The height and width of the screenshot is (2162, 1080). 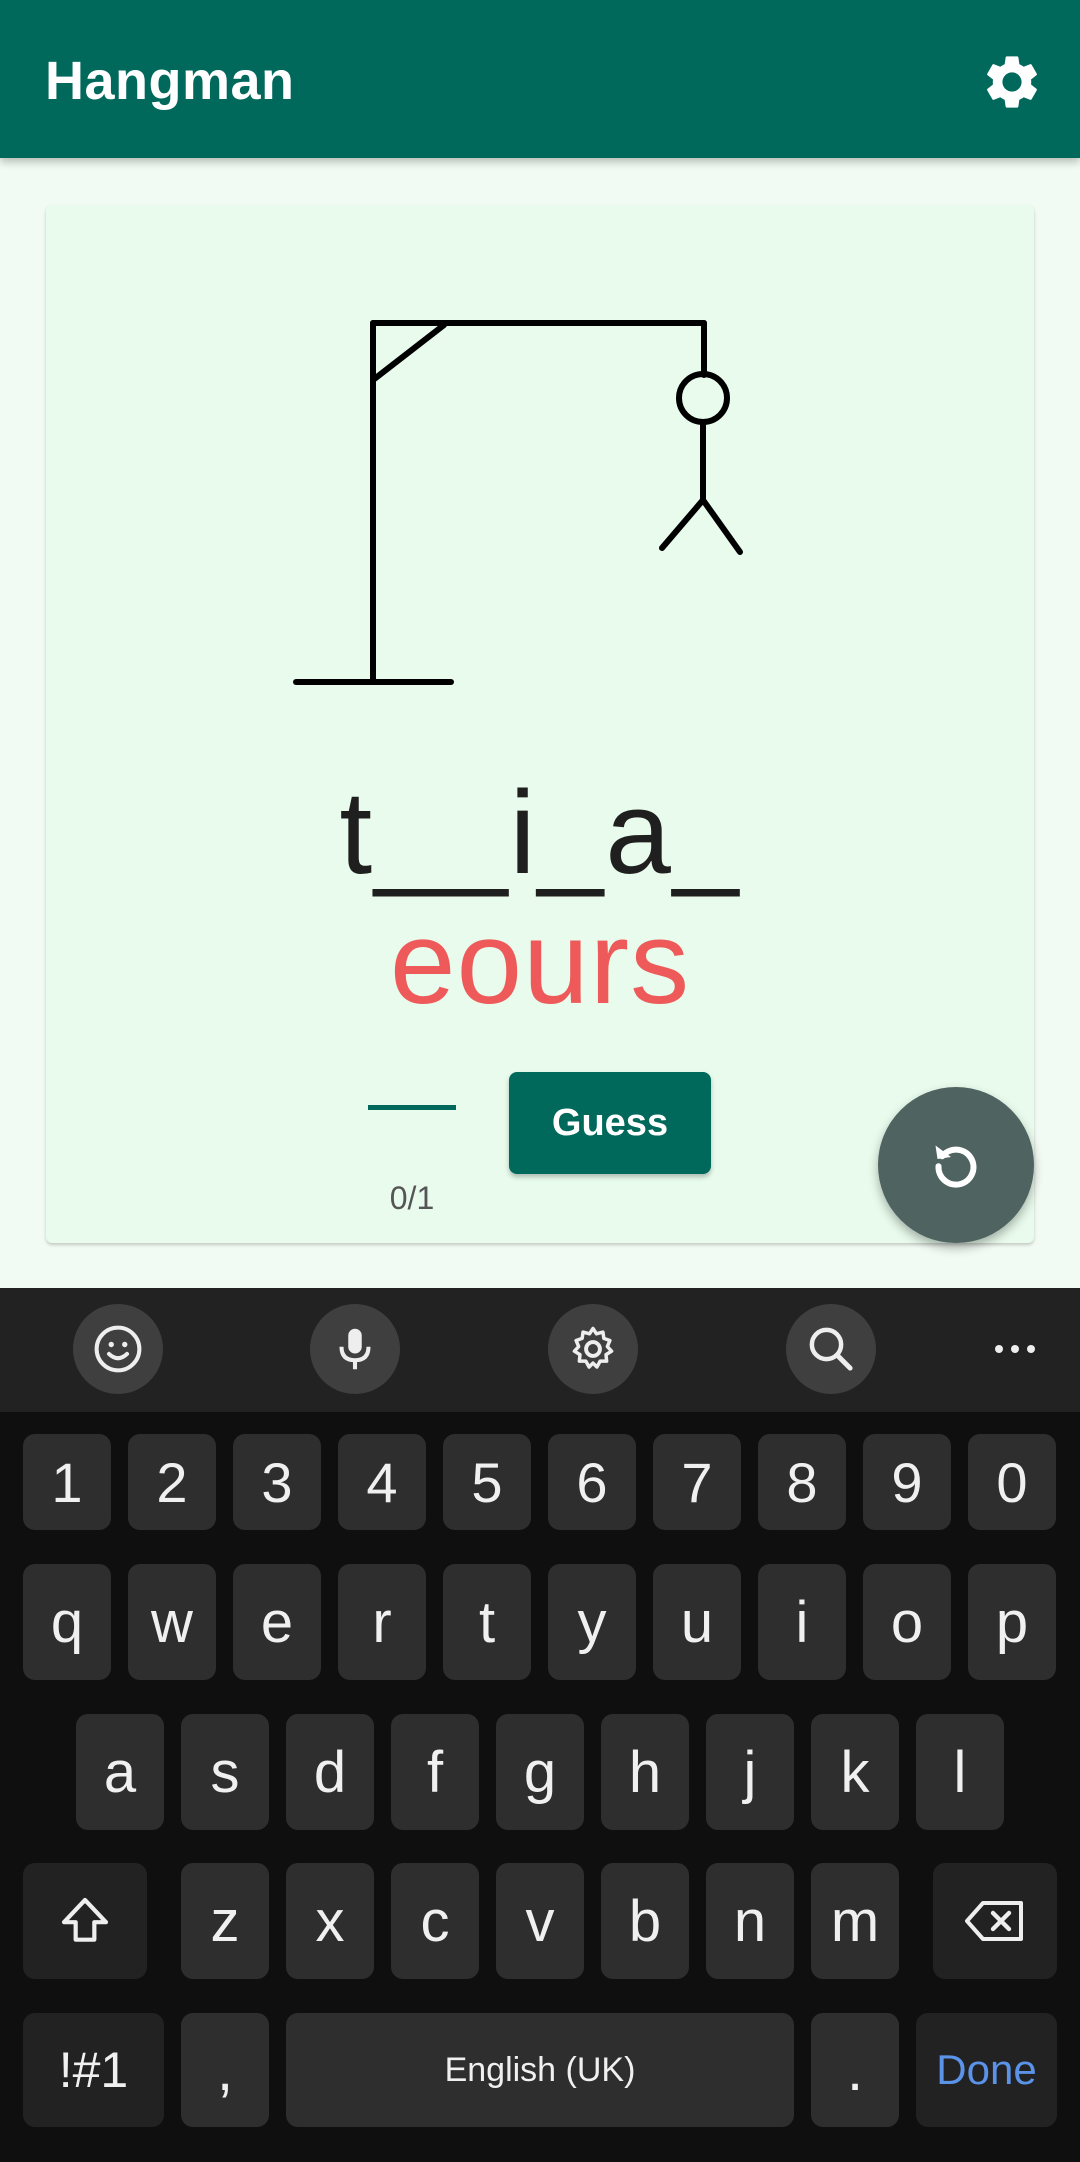 What do you see at coordinates (540, 79) in the screenshot?
I see `app-bar: Hangman` at bounding box center [540, 79].